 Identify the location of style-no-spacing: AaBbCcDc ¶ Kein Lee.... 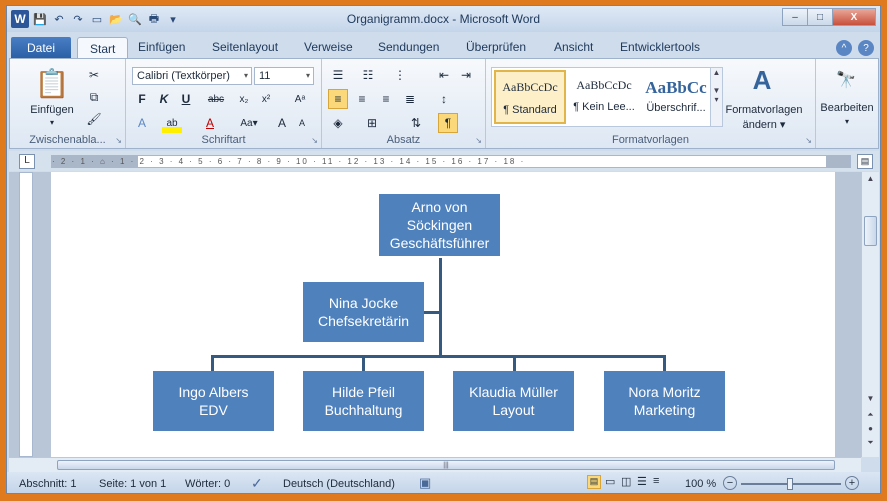
(604, 97).